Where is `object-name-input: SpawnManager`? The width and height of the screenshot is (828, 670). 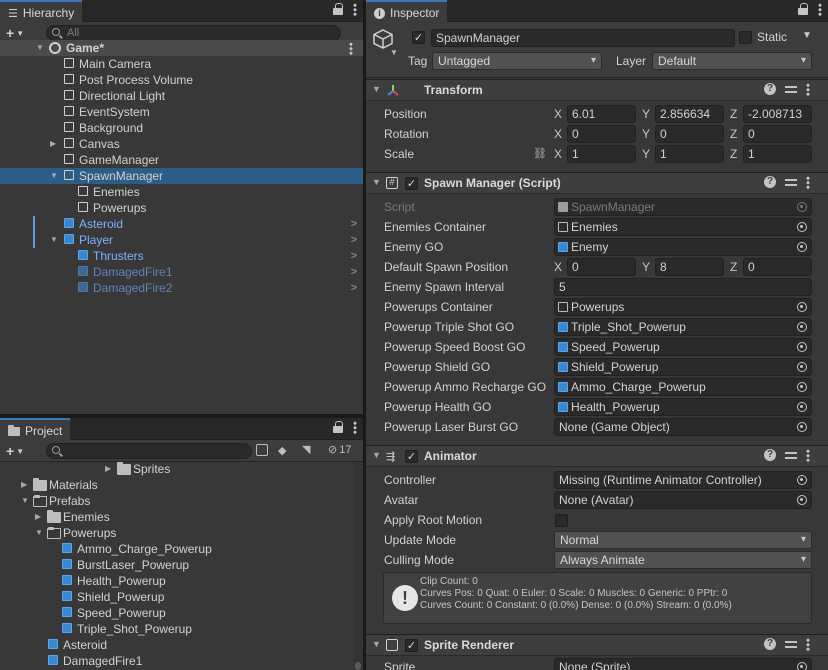 object-name-input: SpawnManager is located at coordinates (583, 38).